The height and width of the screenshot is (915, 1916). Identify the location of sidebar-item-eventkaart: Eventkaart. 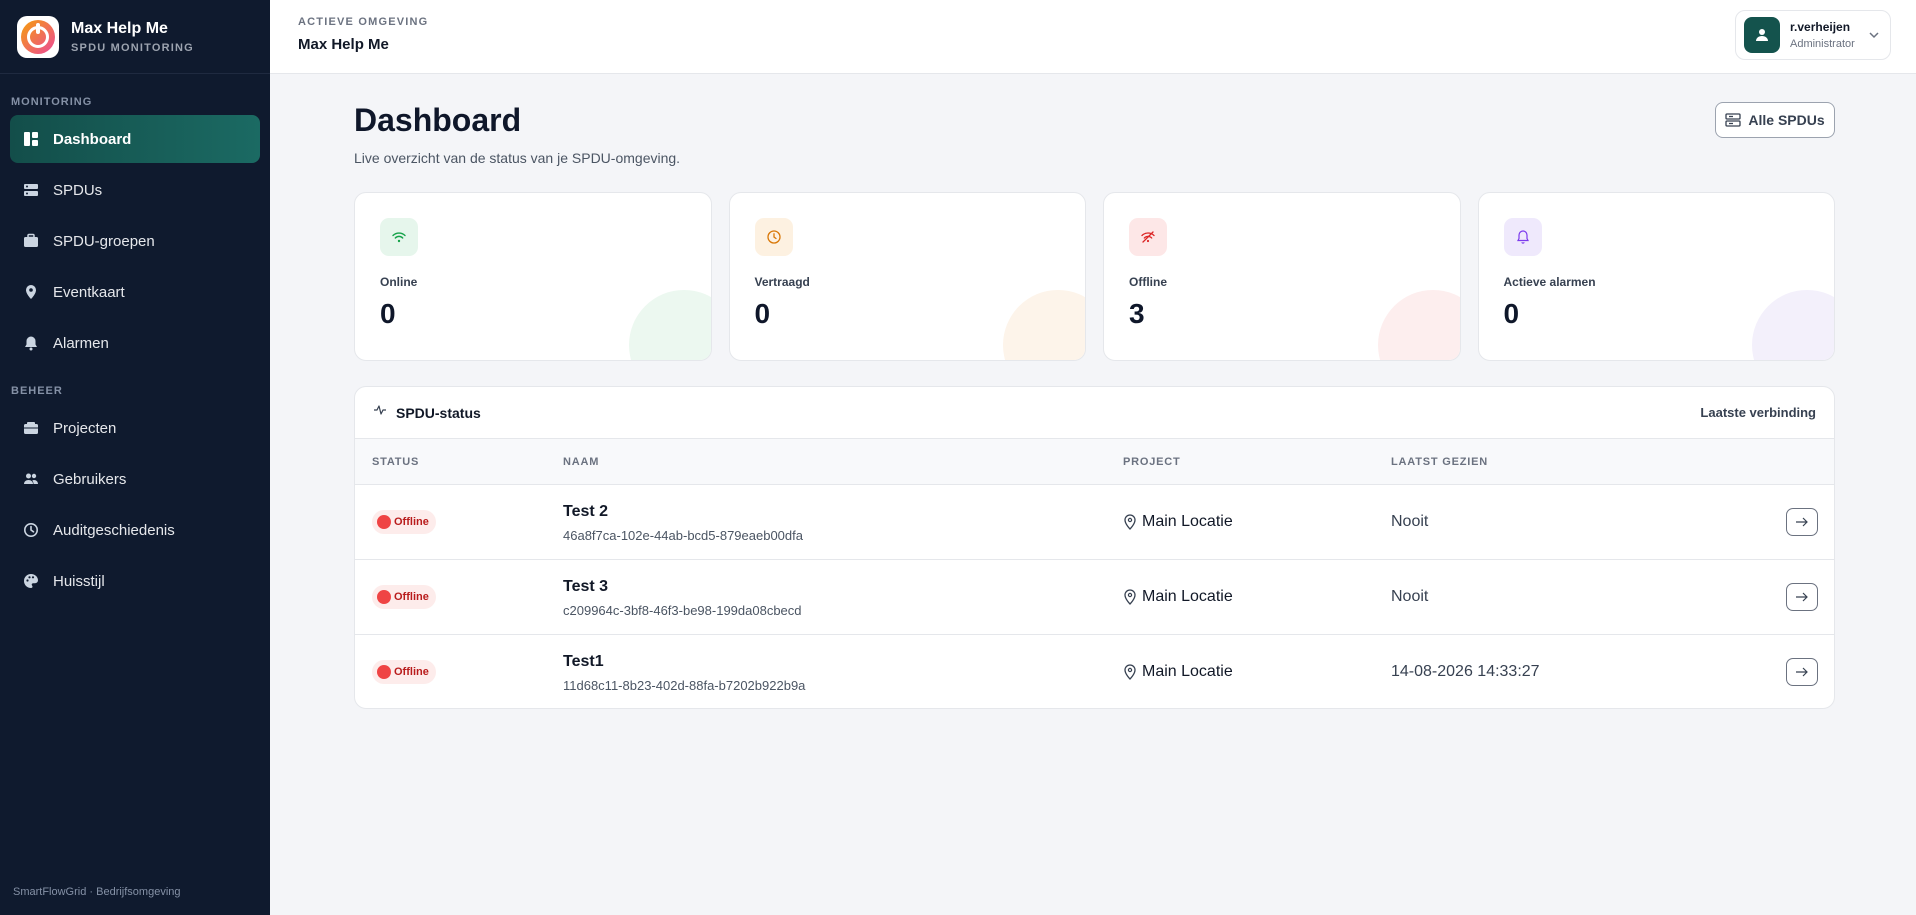
(135, 292).